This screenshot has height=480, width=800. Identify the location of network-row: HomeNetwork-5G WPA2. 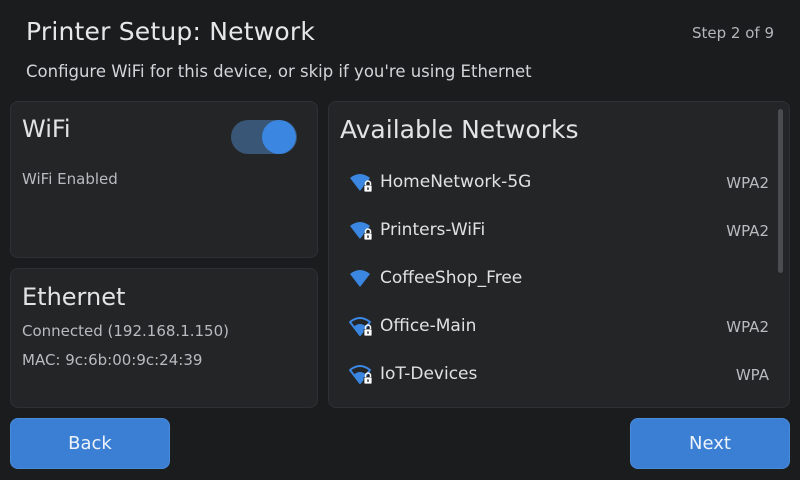
(549, 183).